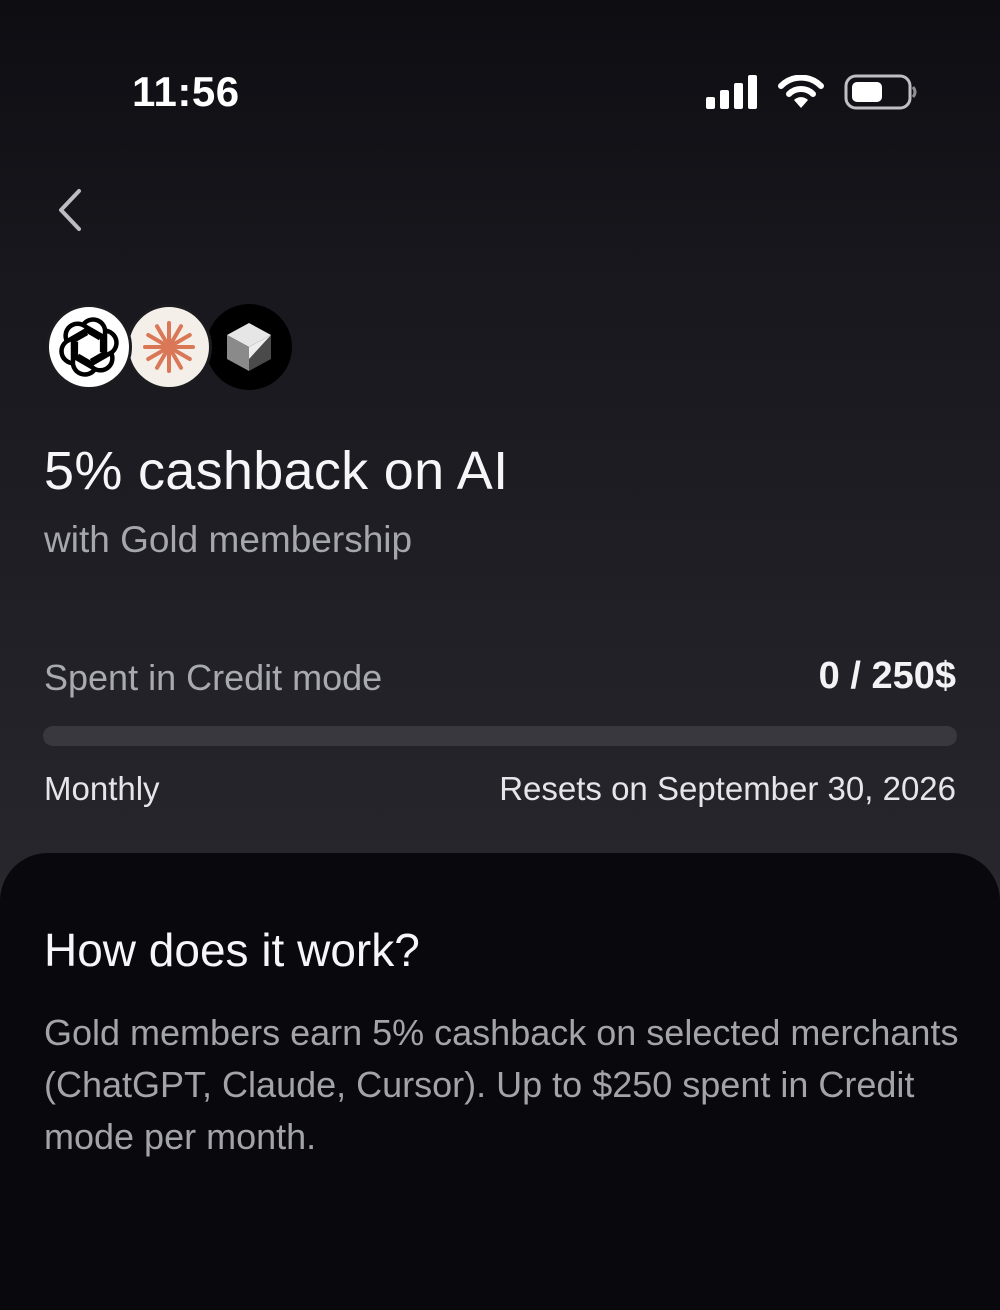  What do you see at coordinates (213, 677) in the screenshot?
I see `spent-label: Spent in Credit mode` at bounding box center [213, 677].